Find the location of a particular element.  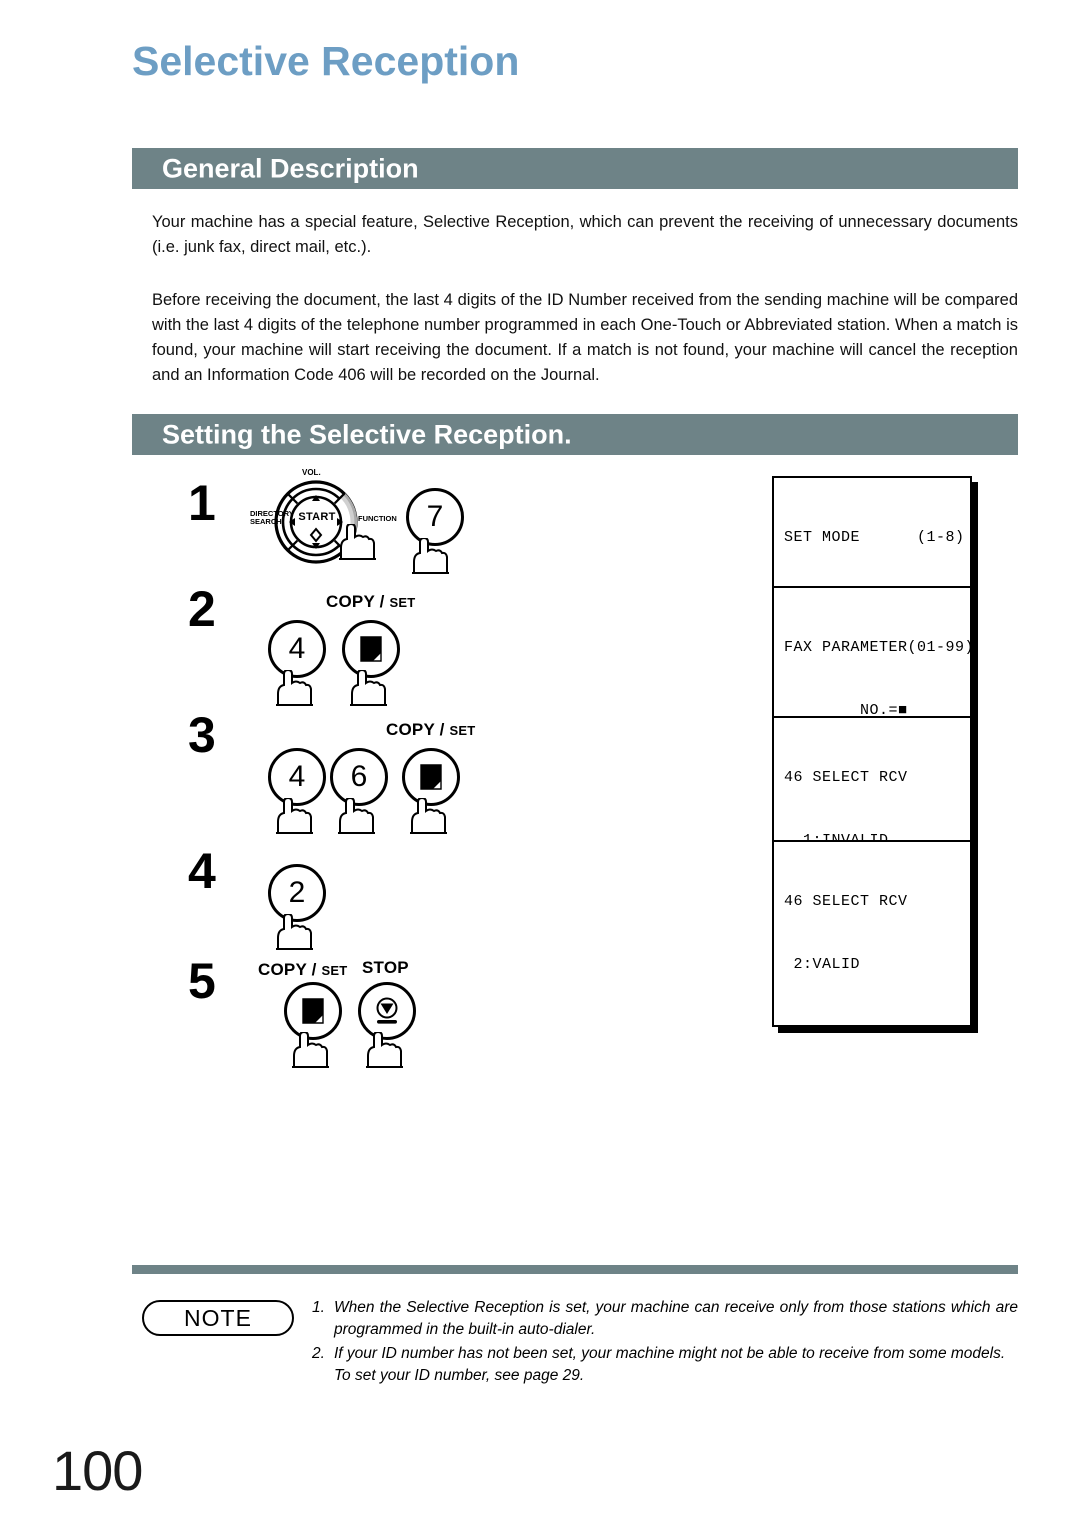

copy-set-key-label-step-2: COPY / SET is located at coordinates (370, 602).